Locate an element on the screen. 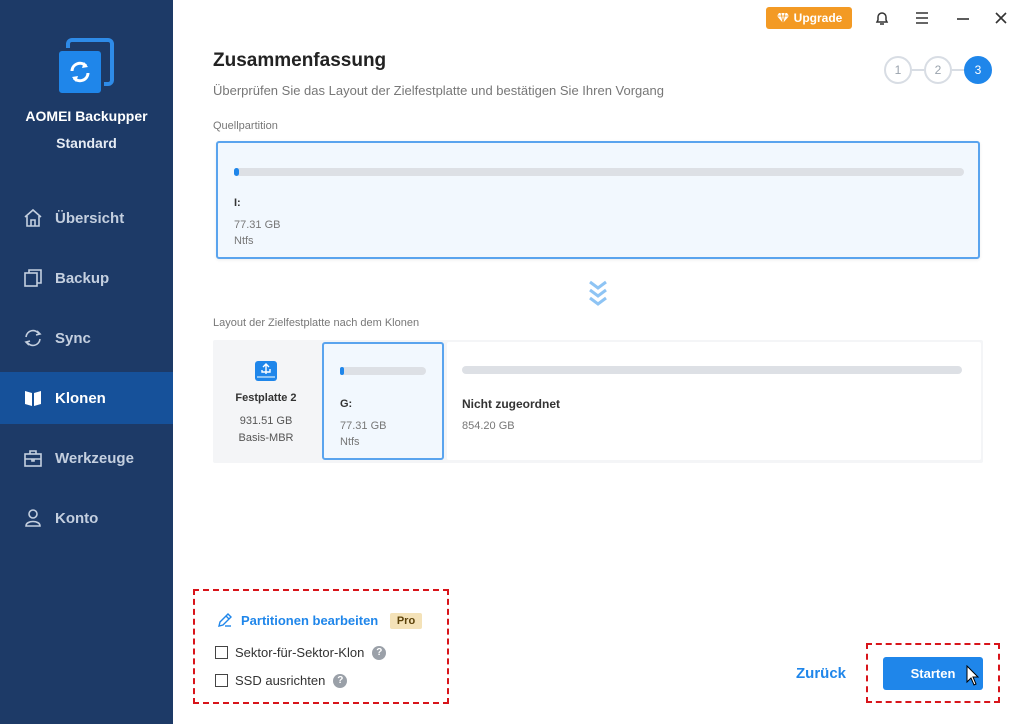 This screenshot has height=724, width=1023. unallocated-bar is located at coordinates (712, 370).